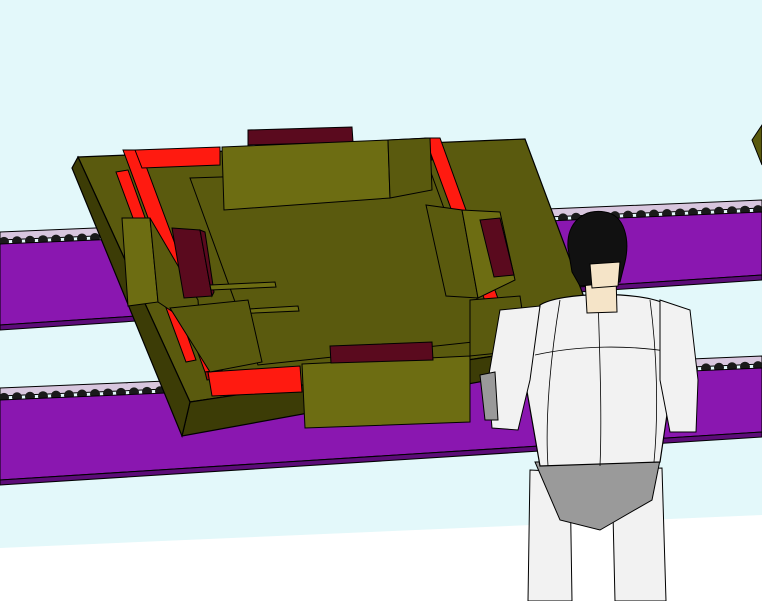  Describe the element at coordinates (386, 392) in the screenshot. I see `front-center-box` at that location.